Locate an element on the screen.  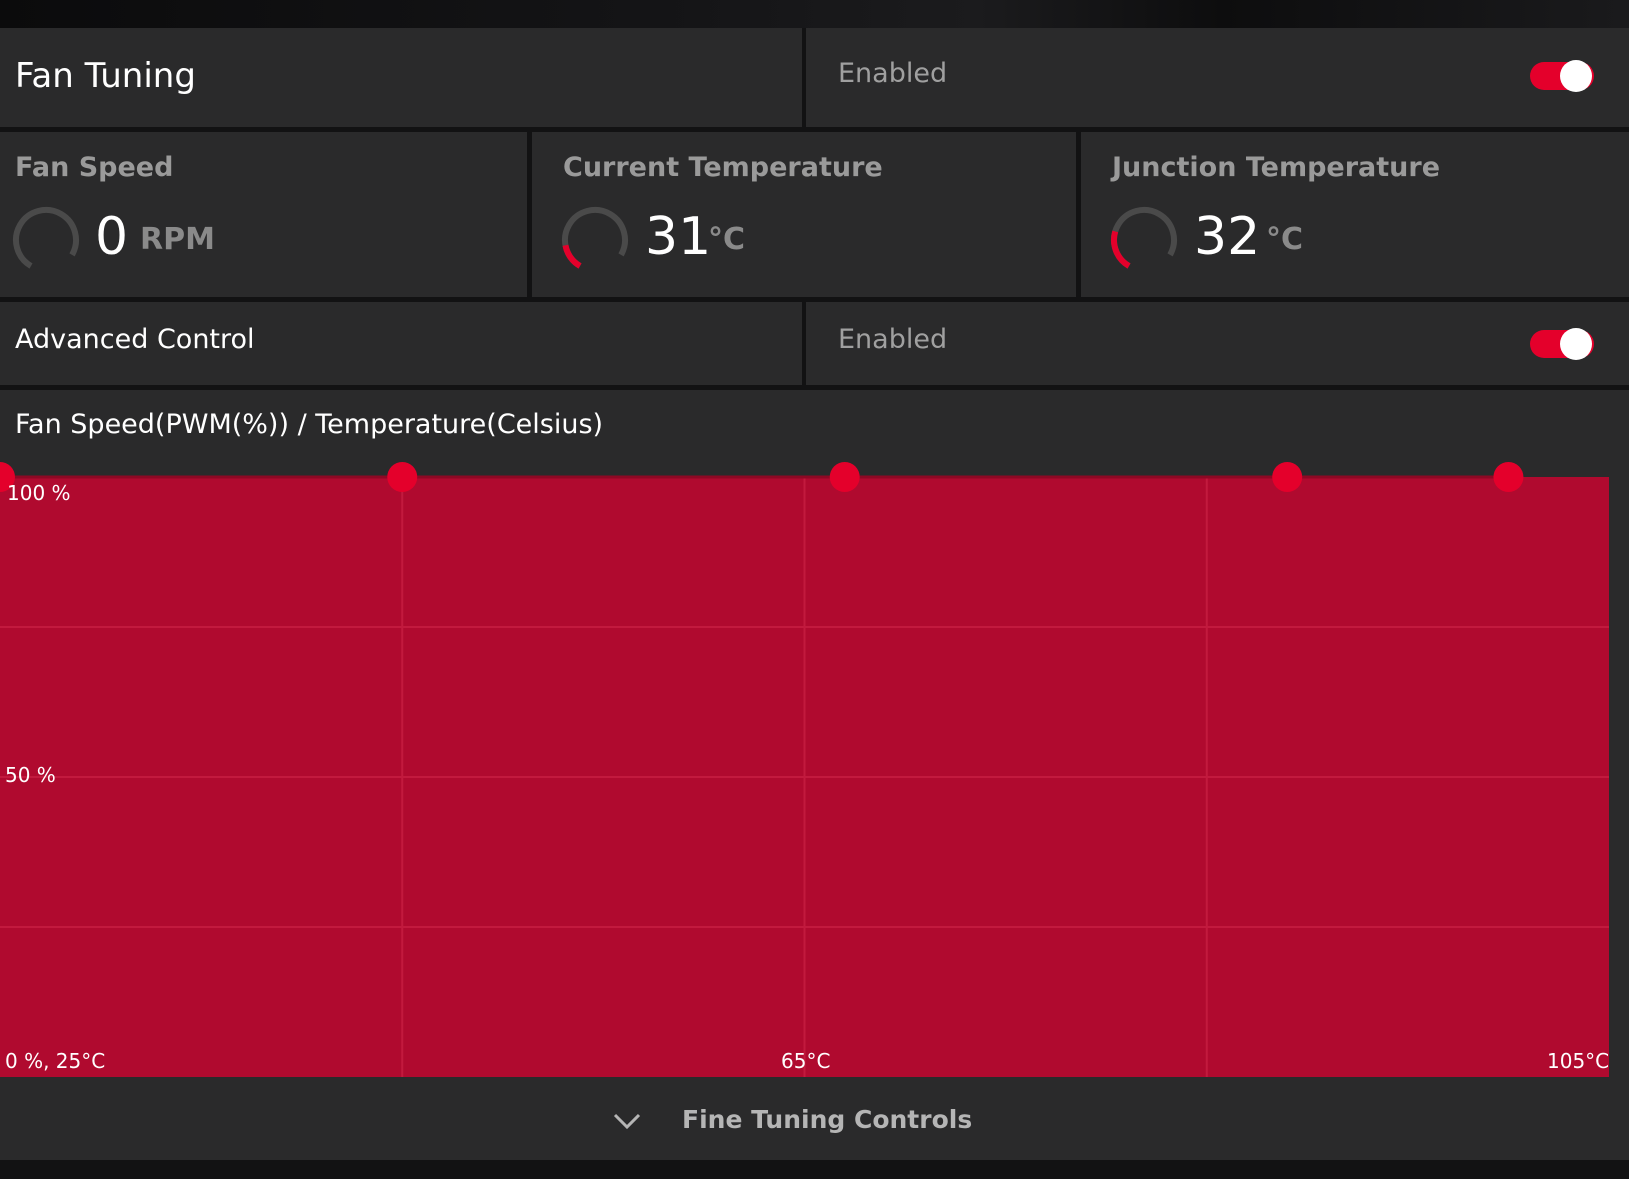
axis-origin-label: 0 %, 25°C is located at coordinates (55, 1061).